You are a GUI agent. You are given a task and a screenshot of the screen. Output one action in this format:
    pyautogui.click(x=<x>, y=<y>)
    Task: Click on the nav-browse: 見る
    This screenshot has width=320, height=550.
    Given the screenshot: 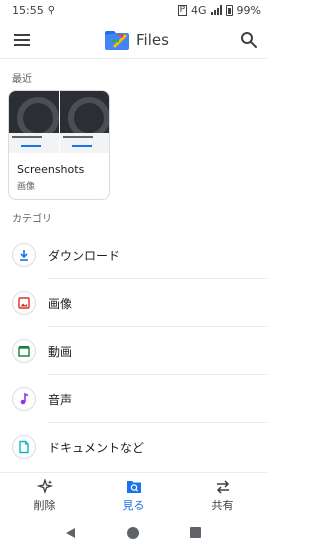 What is the action you would take?
    pyautogui.click(x=133, y=495)
    